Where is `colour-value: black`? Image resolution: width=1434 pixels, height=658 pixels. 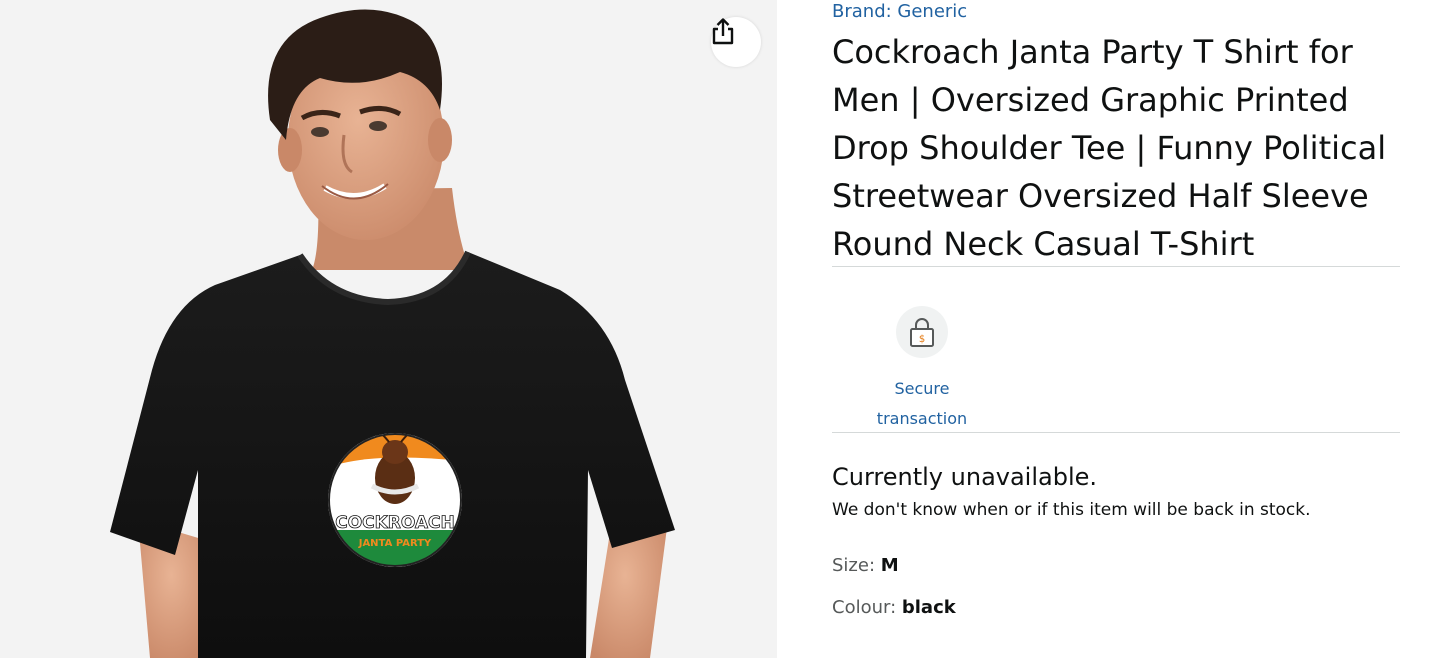 colour-value: black is located at coordinates (928, 607).